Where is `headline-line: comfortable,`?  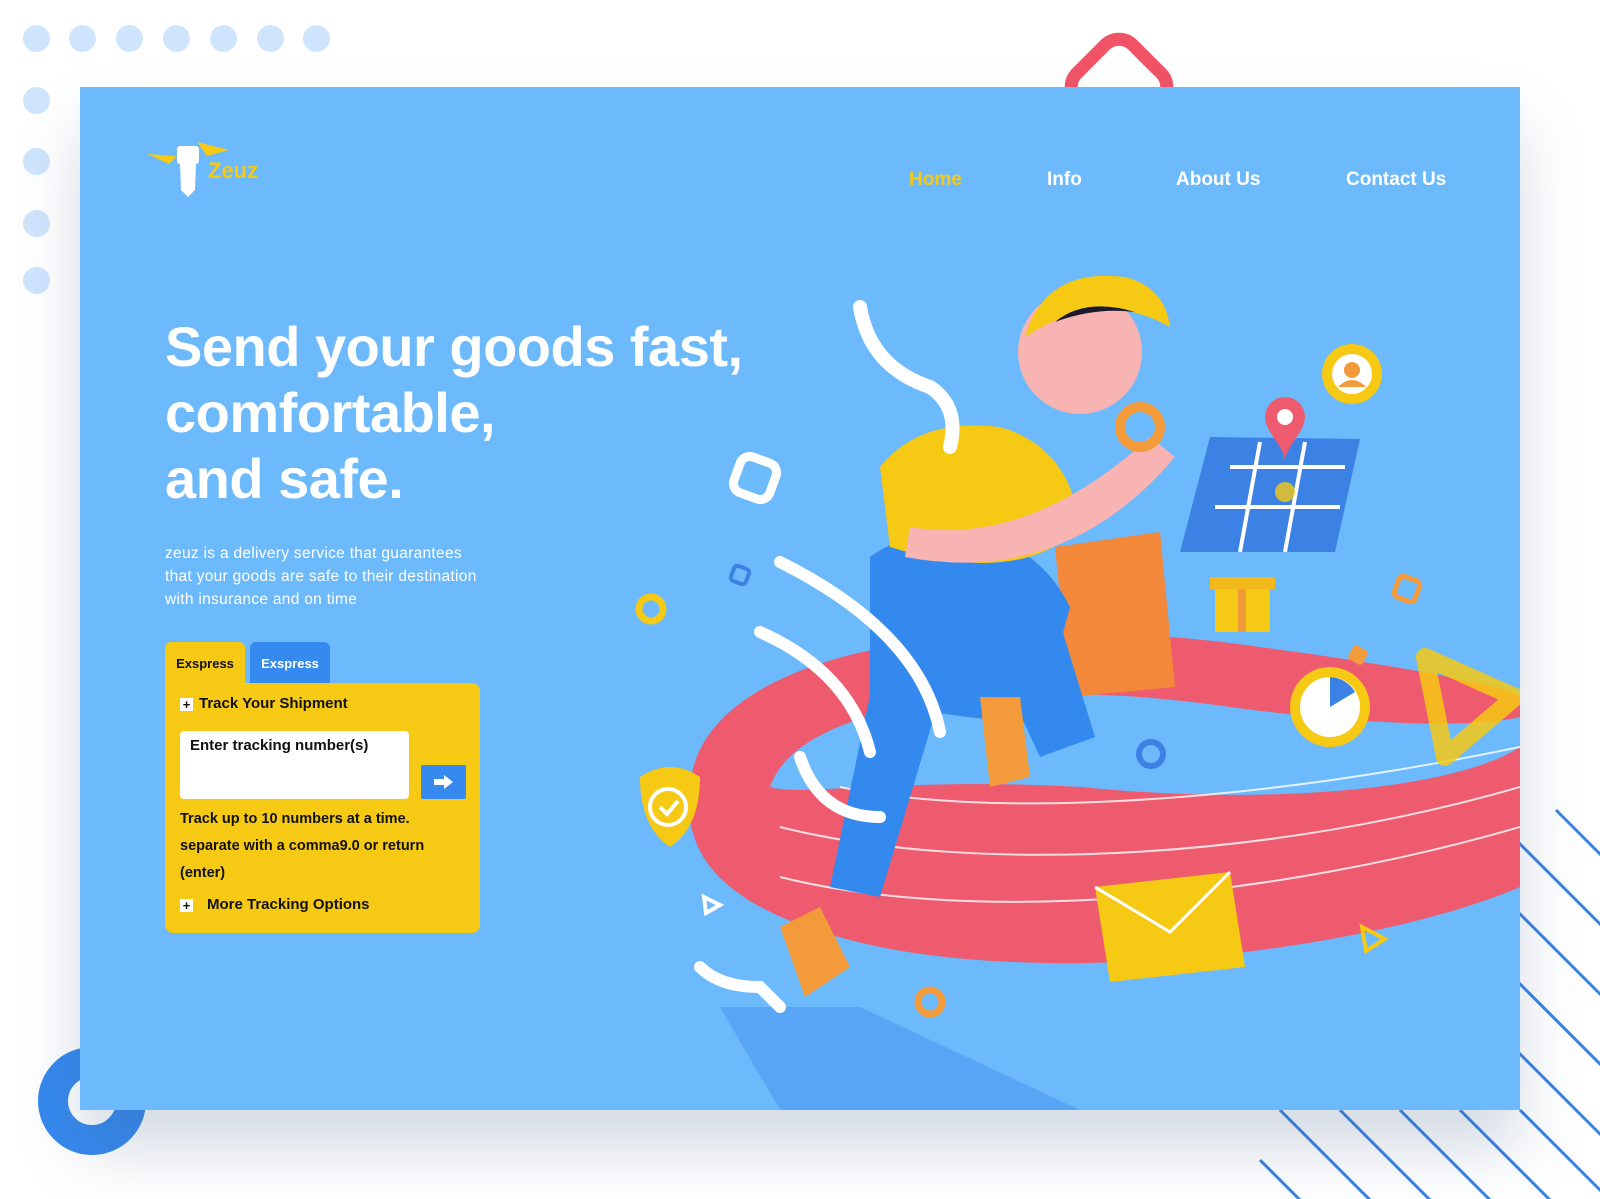 headline-line: comfortable, is located at coordinates (330, 412).